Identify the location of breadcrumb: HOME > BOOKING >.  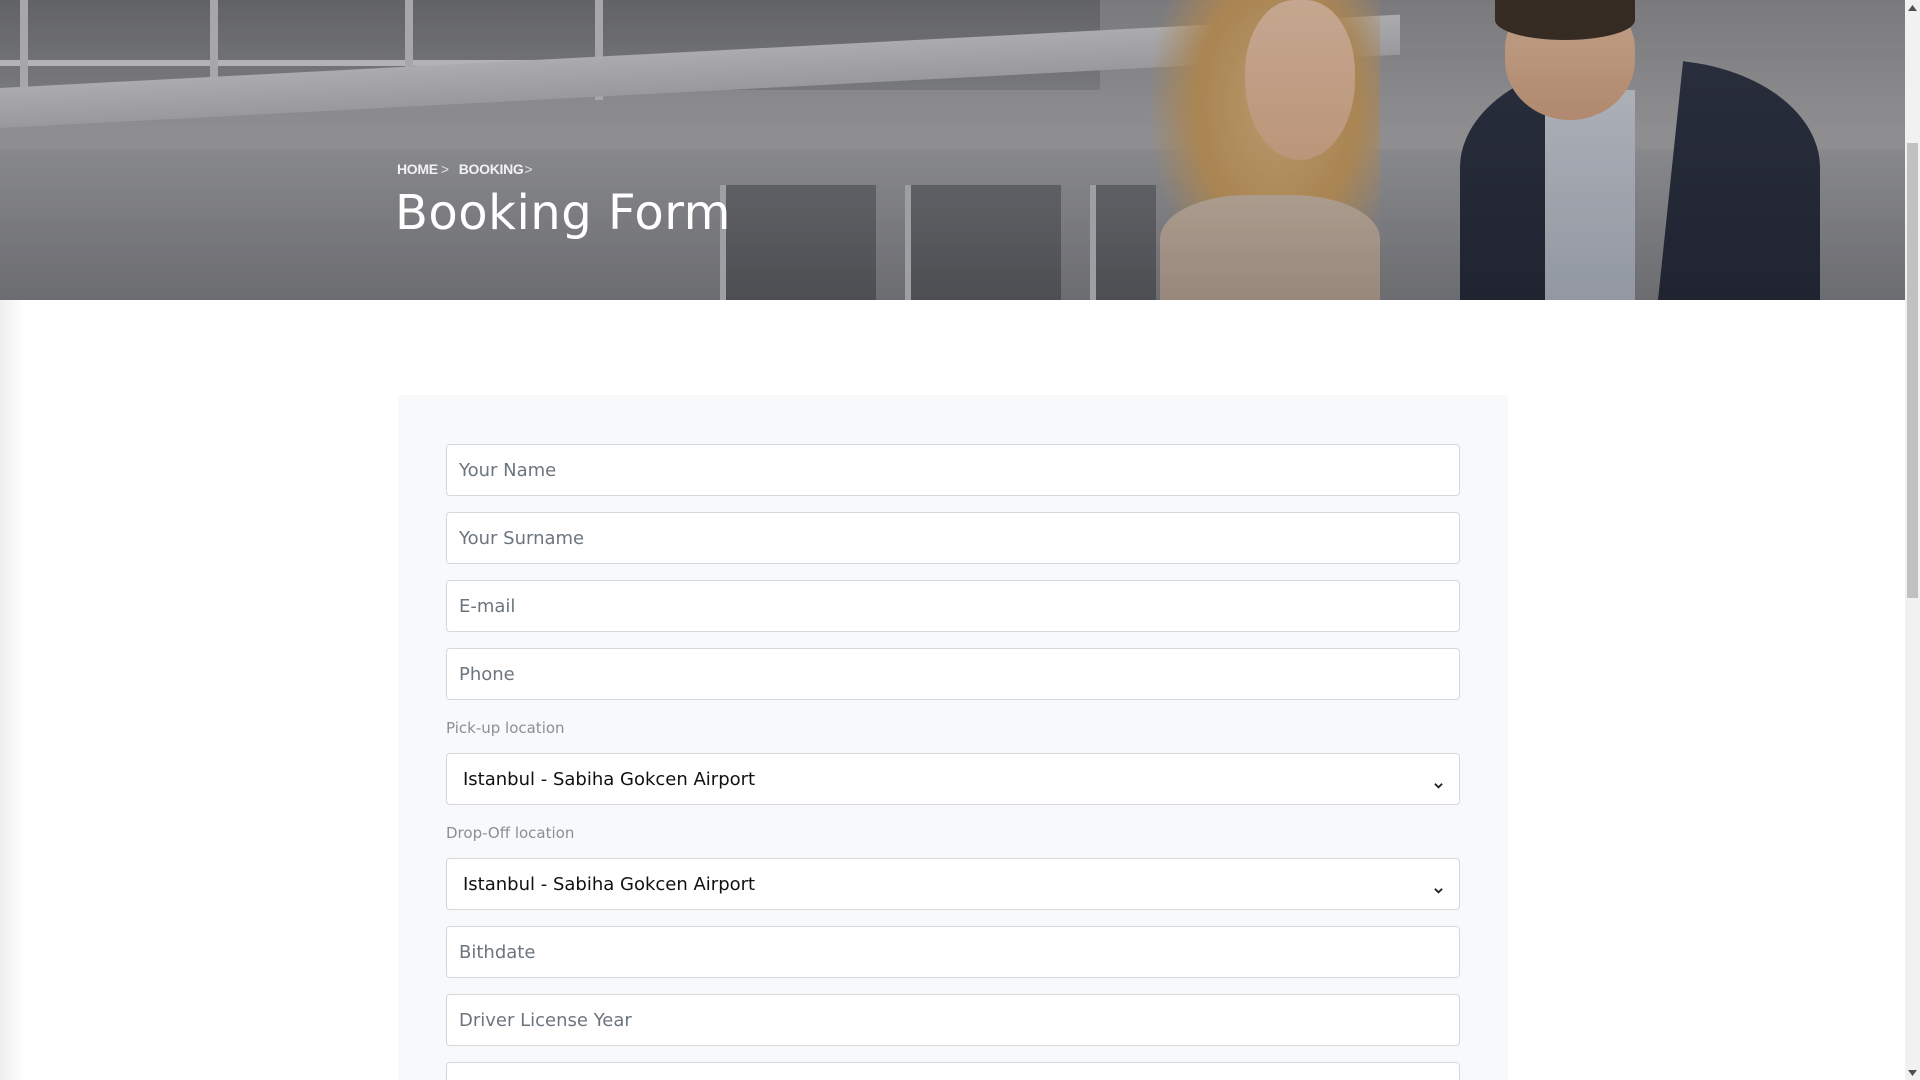
(465, 169).